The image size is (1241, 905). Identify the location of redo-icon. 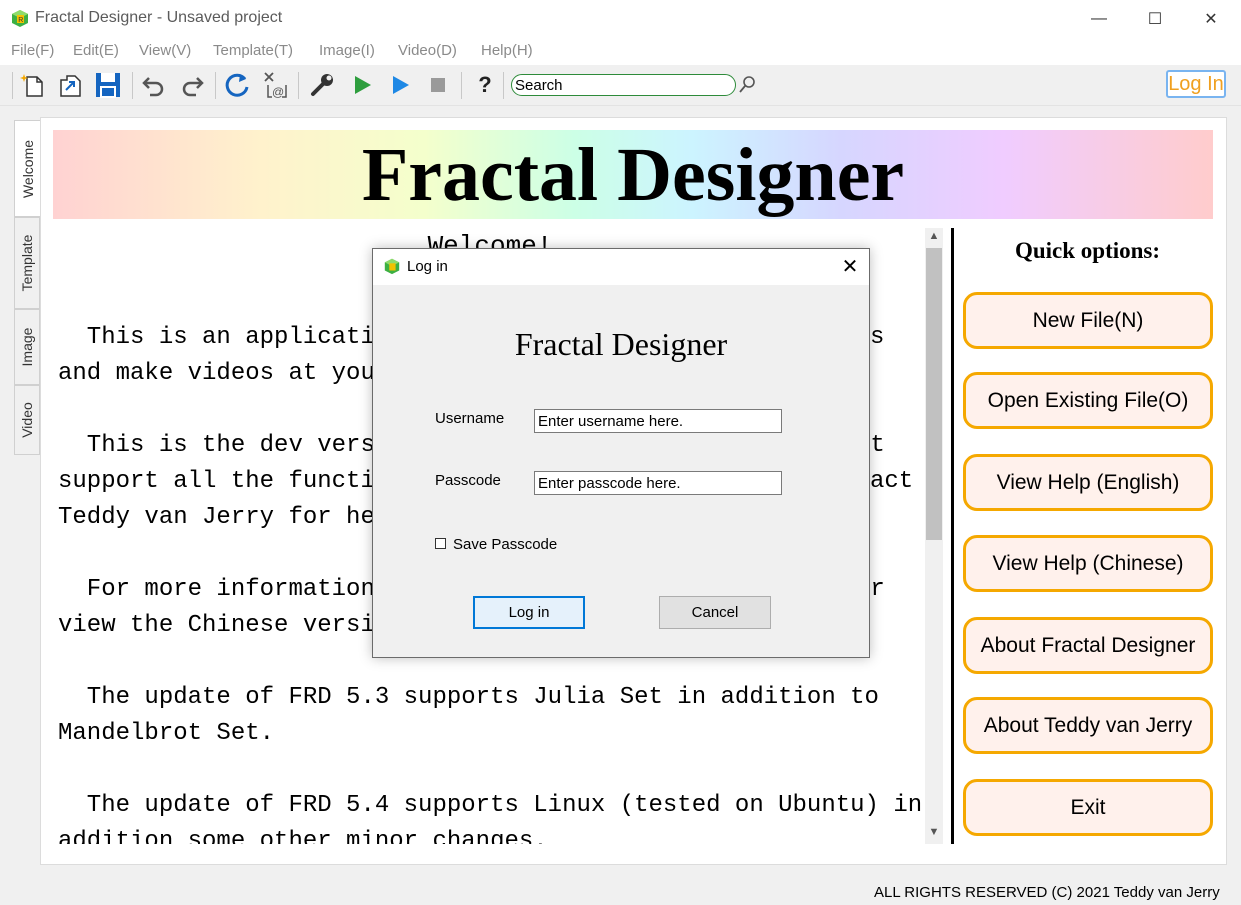
(192, 85).